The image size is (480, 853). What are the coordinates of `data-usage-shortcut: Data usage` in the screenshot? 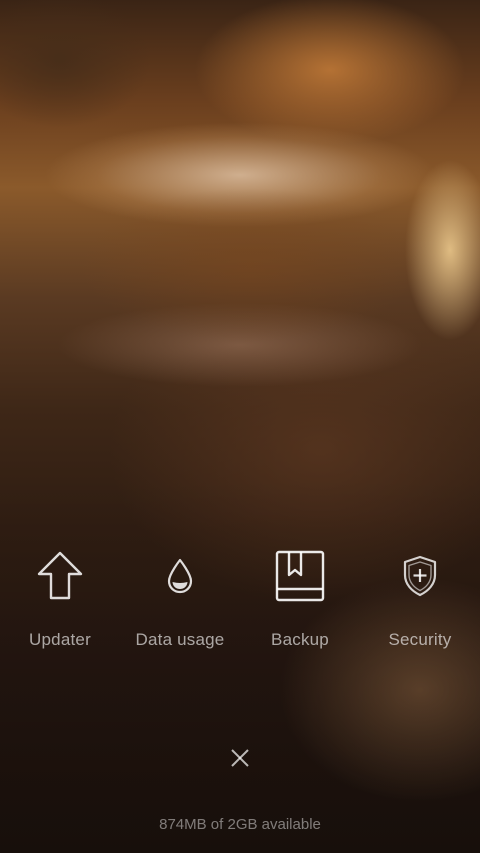 It's located at (180, 603).